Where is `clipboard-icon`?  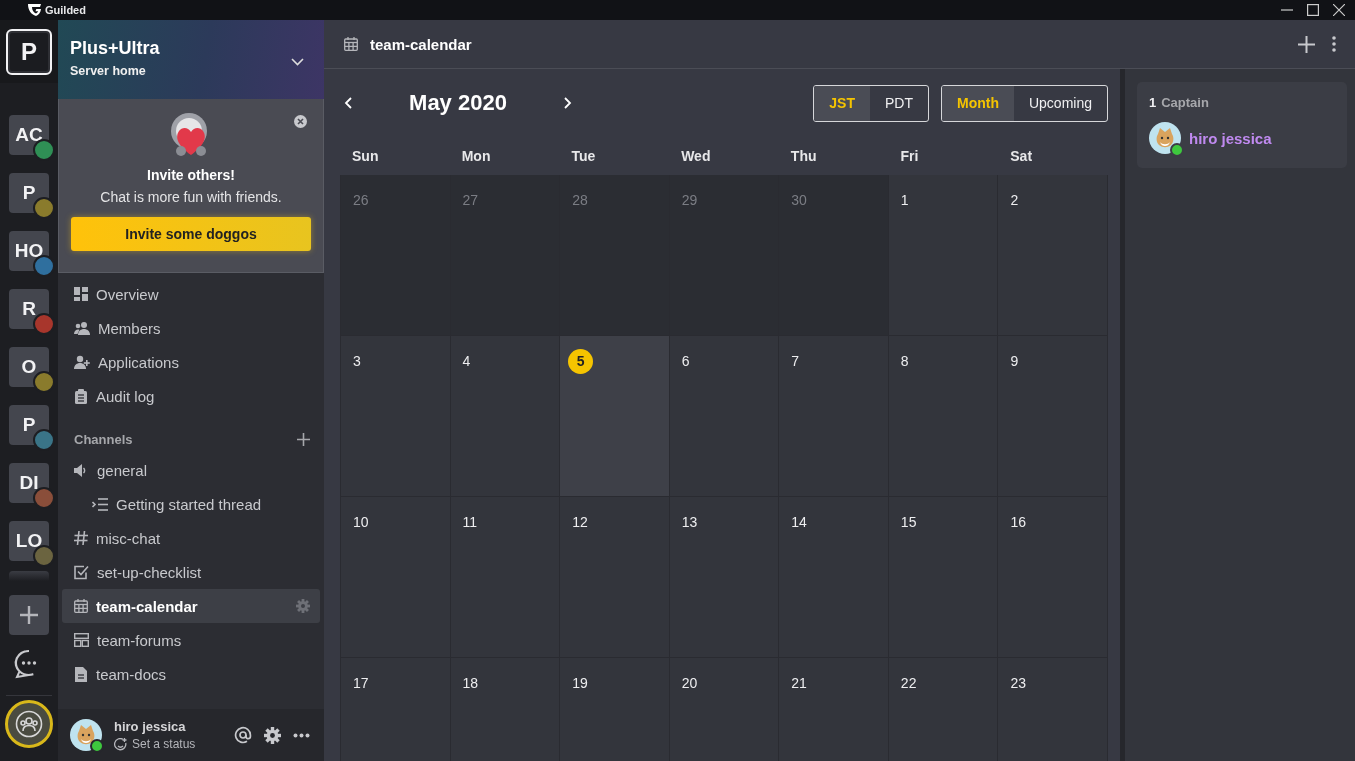
clipboard-icon is located at coordinates (81, 396).